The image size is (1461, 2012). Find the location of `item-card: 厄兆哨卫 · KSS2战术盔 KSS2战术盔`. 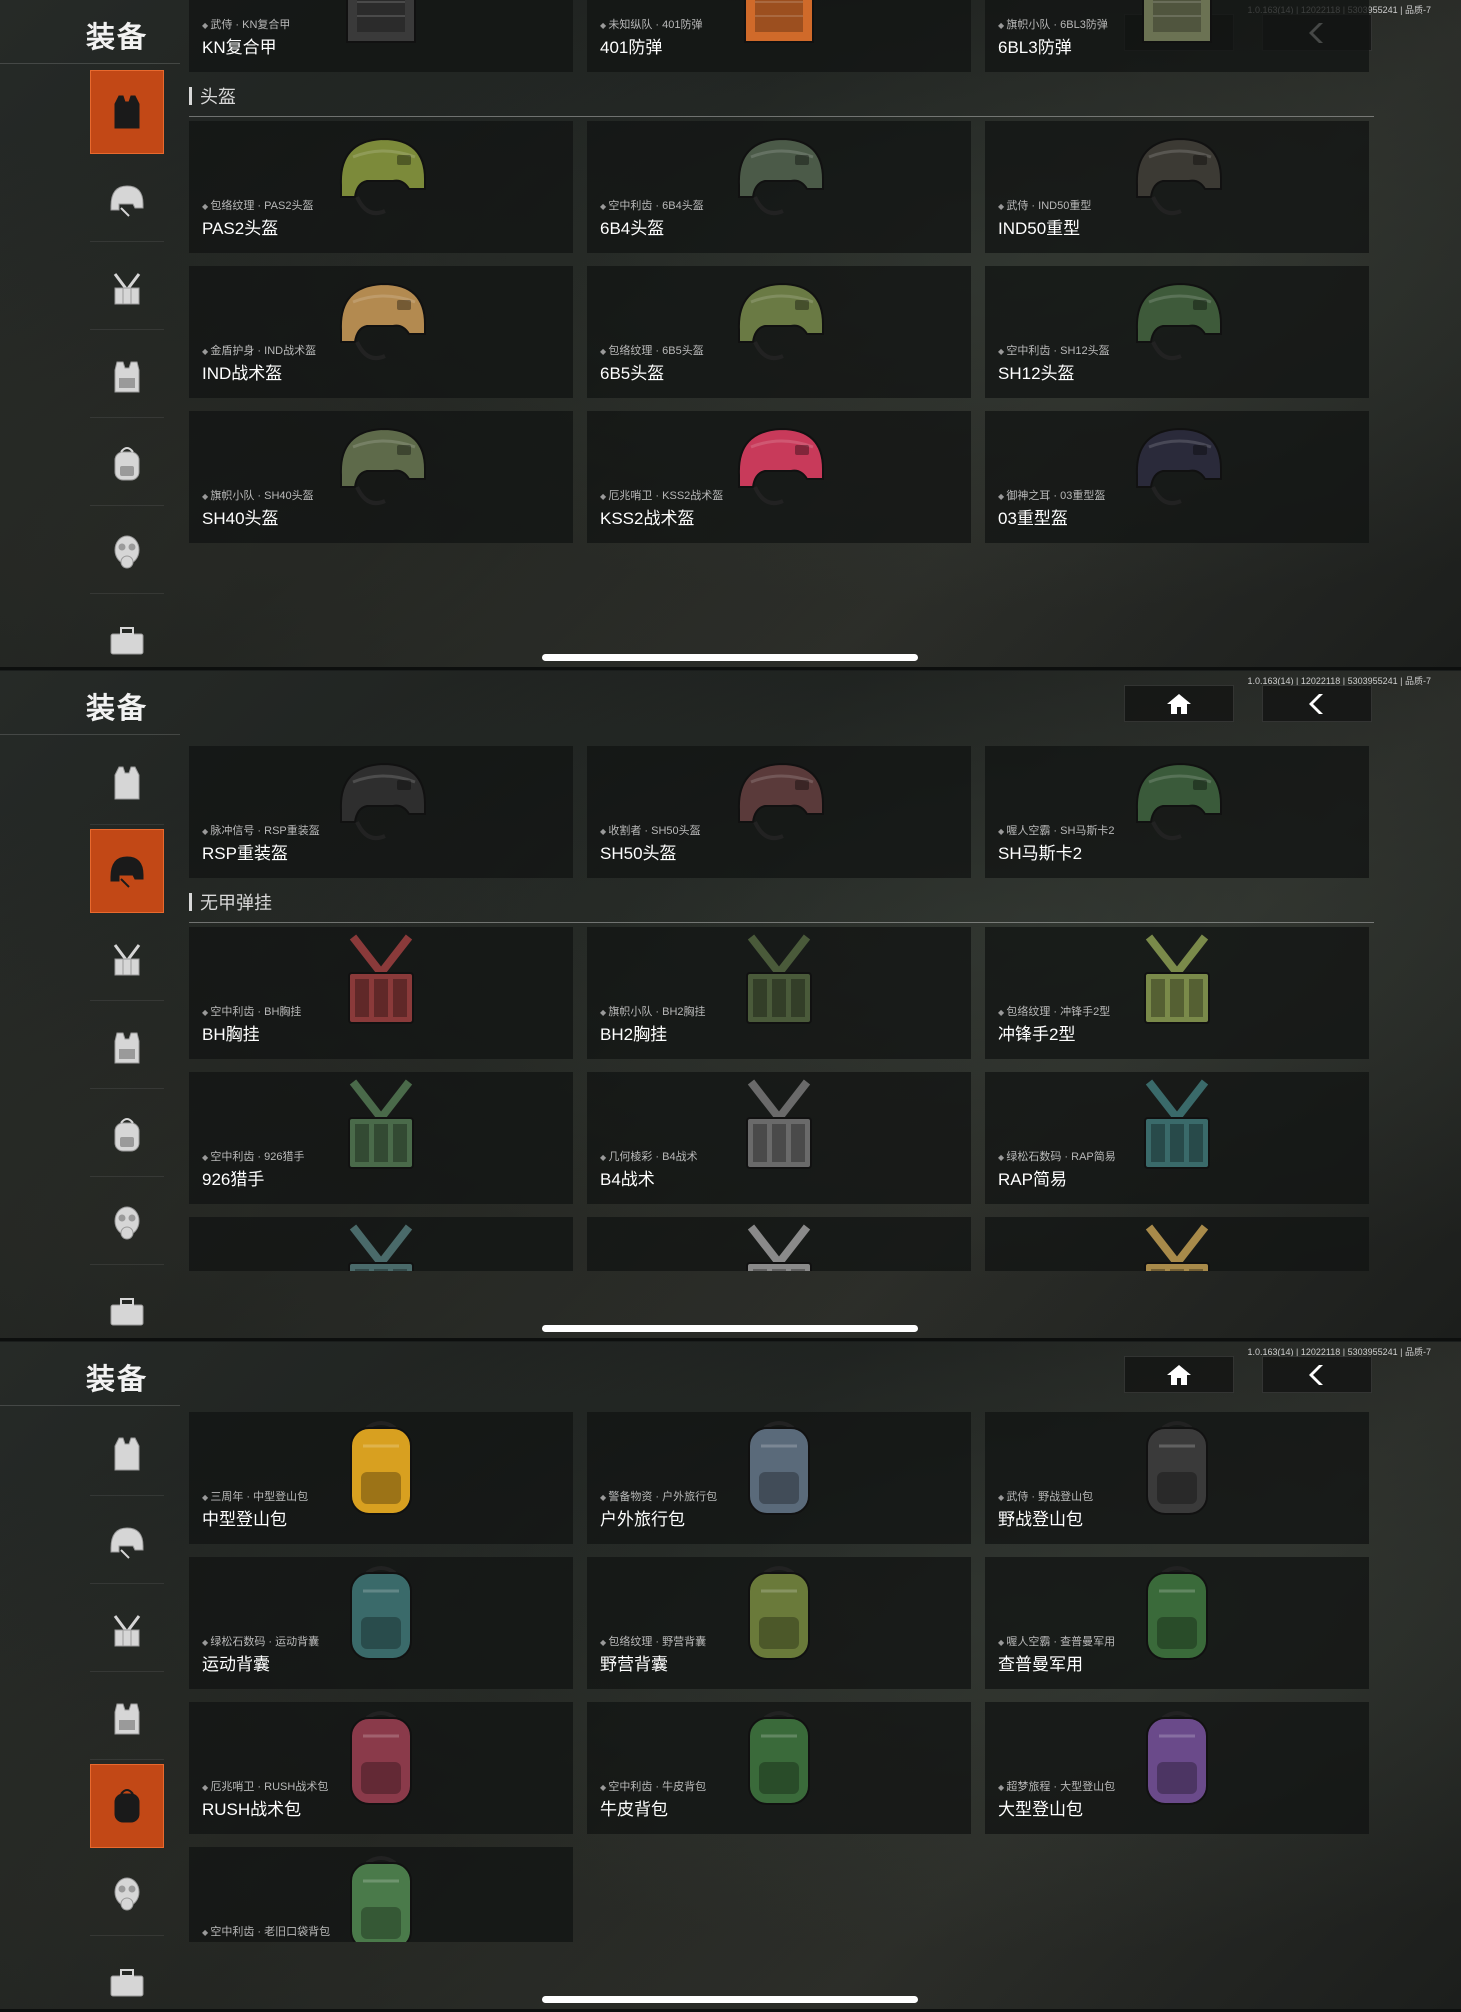

item-card: 厄兆哨卫 · KSS2战术盔 KSS2战术盔 is located at coordinates (779, 477).